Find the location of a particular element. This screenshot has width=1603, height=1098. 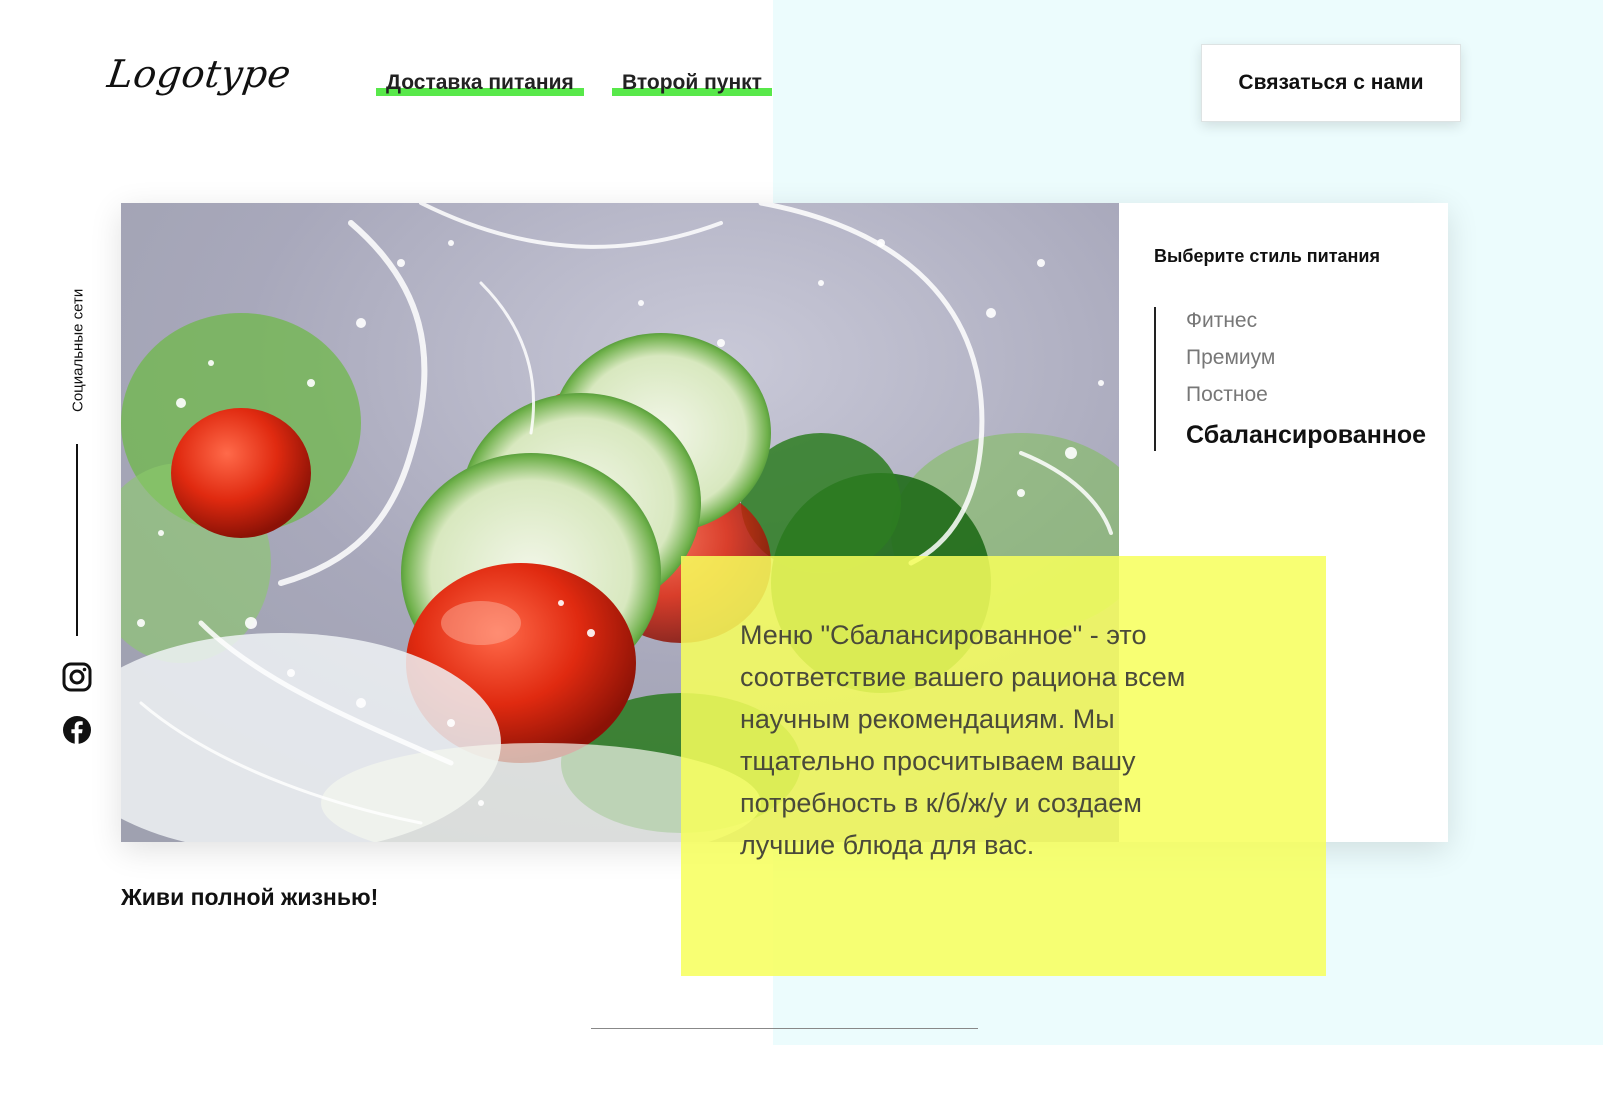

logo: Logotype is located at coordinates (199, 74).